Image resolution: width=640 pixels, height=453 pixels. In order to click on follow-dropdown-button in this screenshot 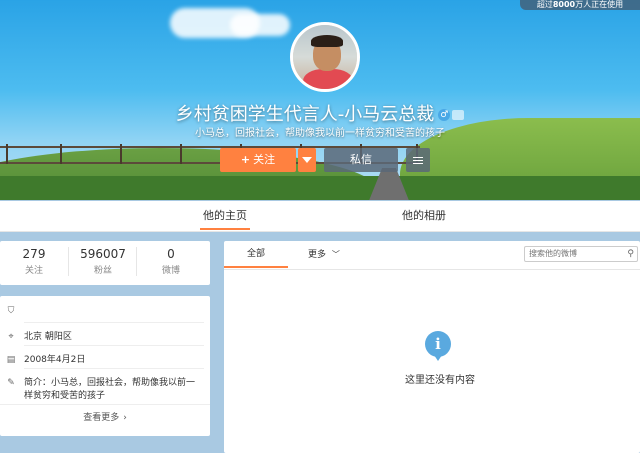, I will do `click(307, 160)`.